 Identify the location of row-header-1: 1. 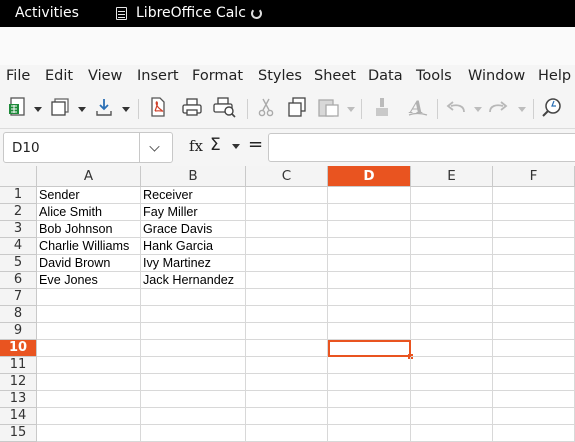
(18, 195).